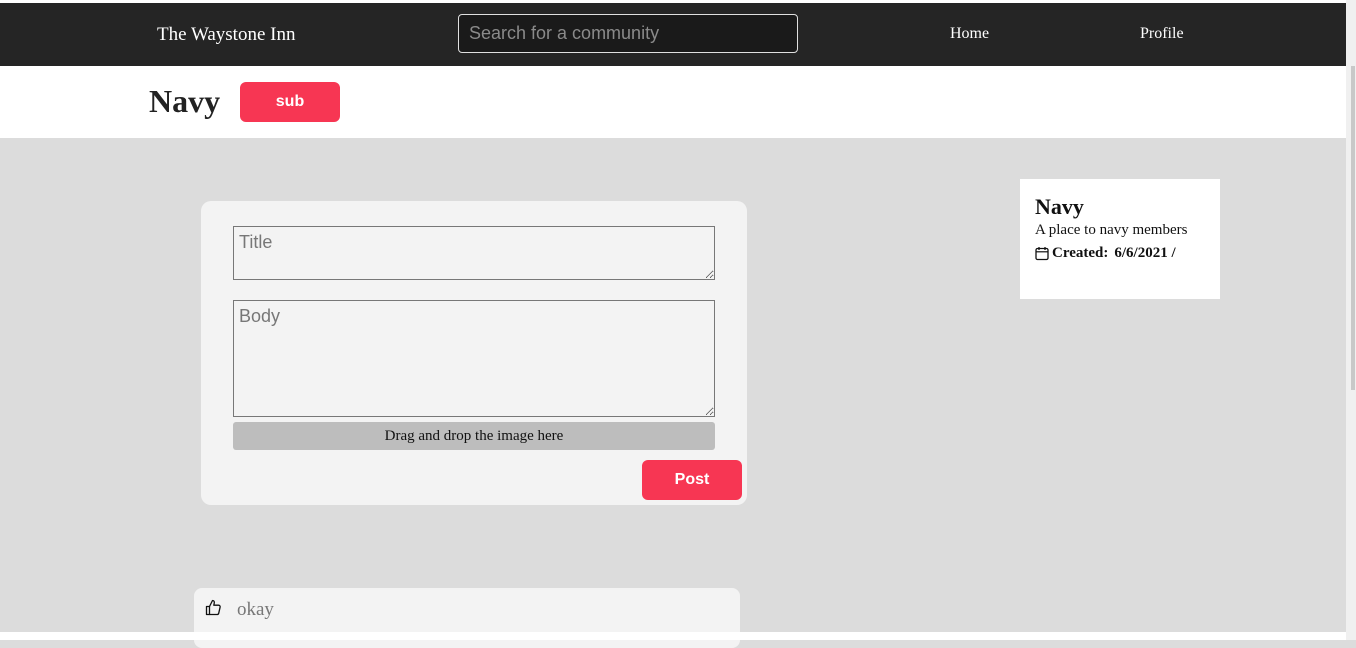 This screenshot has width=1356, height=648. I want to click on post-title-input, so click(474, 253).